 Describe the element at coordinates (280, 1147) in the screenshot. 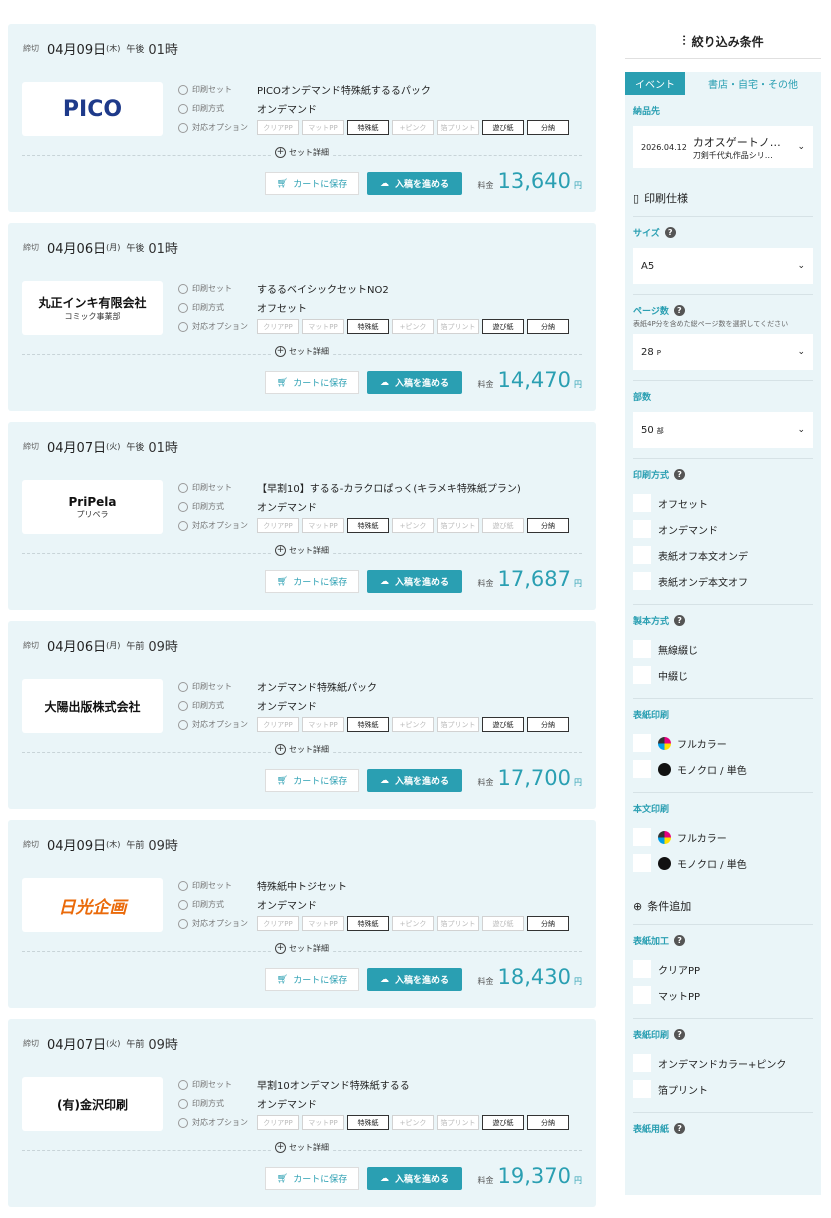

I see `plus-icon: +` at that location.